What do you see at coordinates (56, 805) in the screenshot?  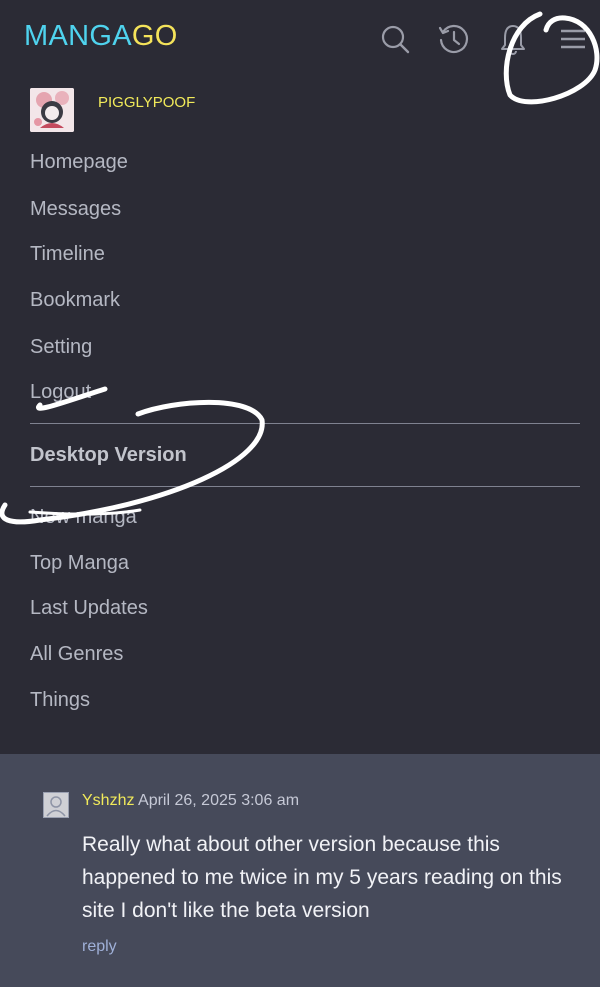 I see `comment-avatar` at bounding box center [56, 805].